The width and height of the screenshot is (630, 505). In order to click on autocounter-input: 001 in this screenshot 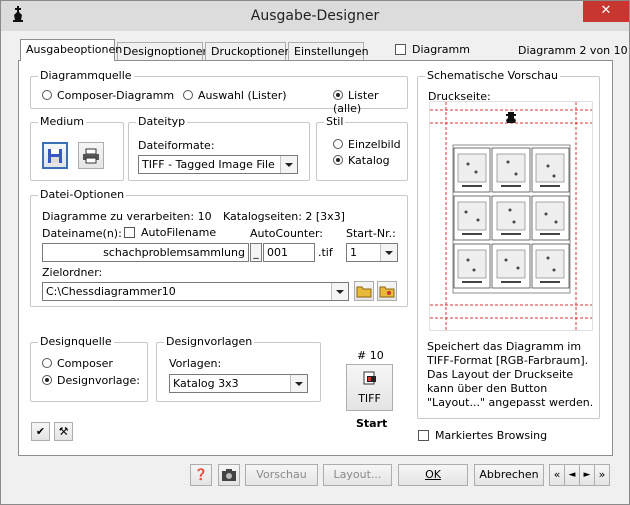, I will do `click(289, 252)`.